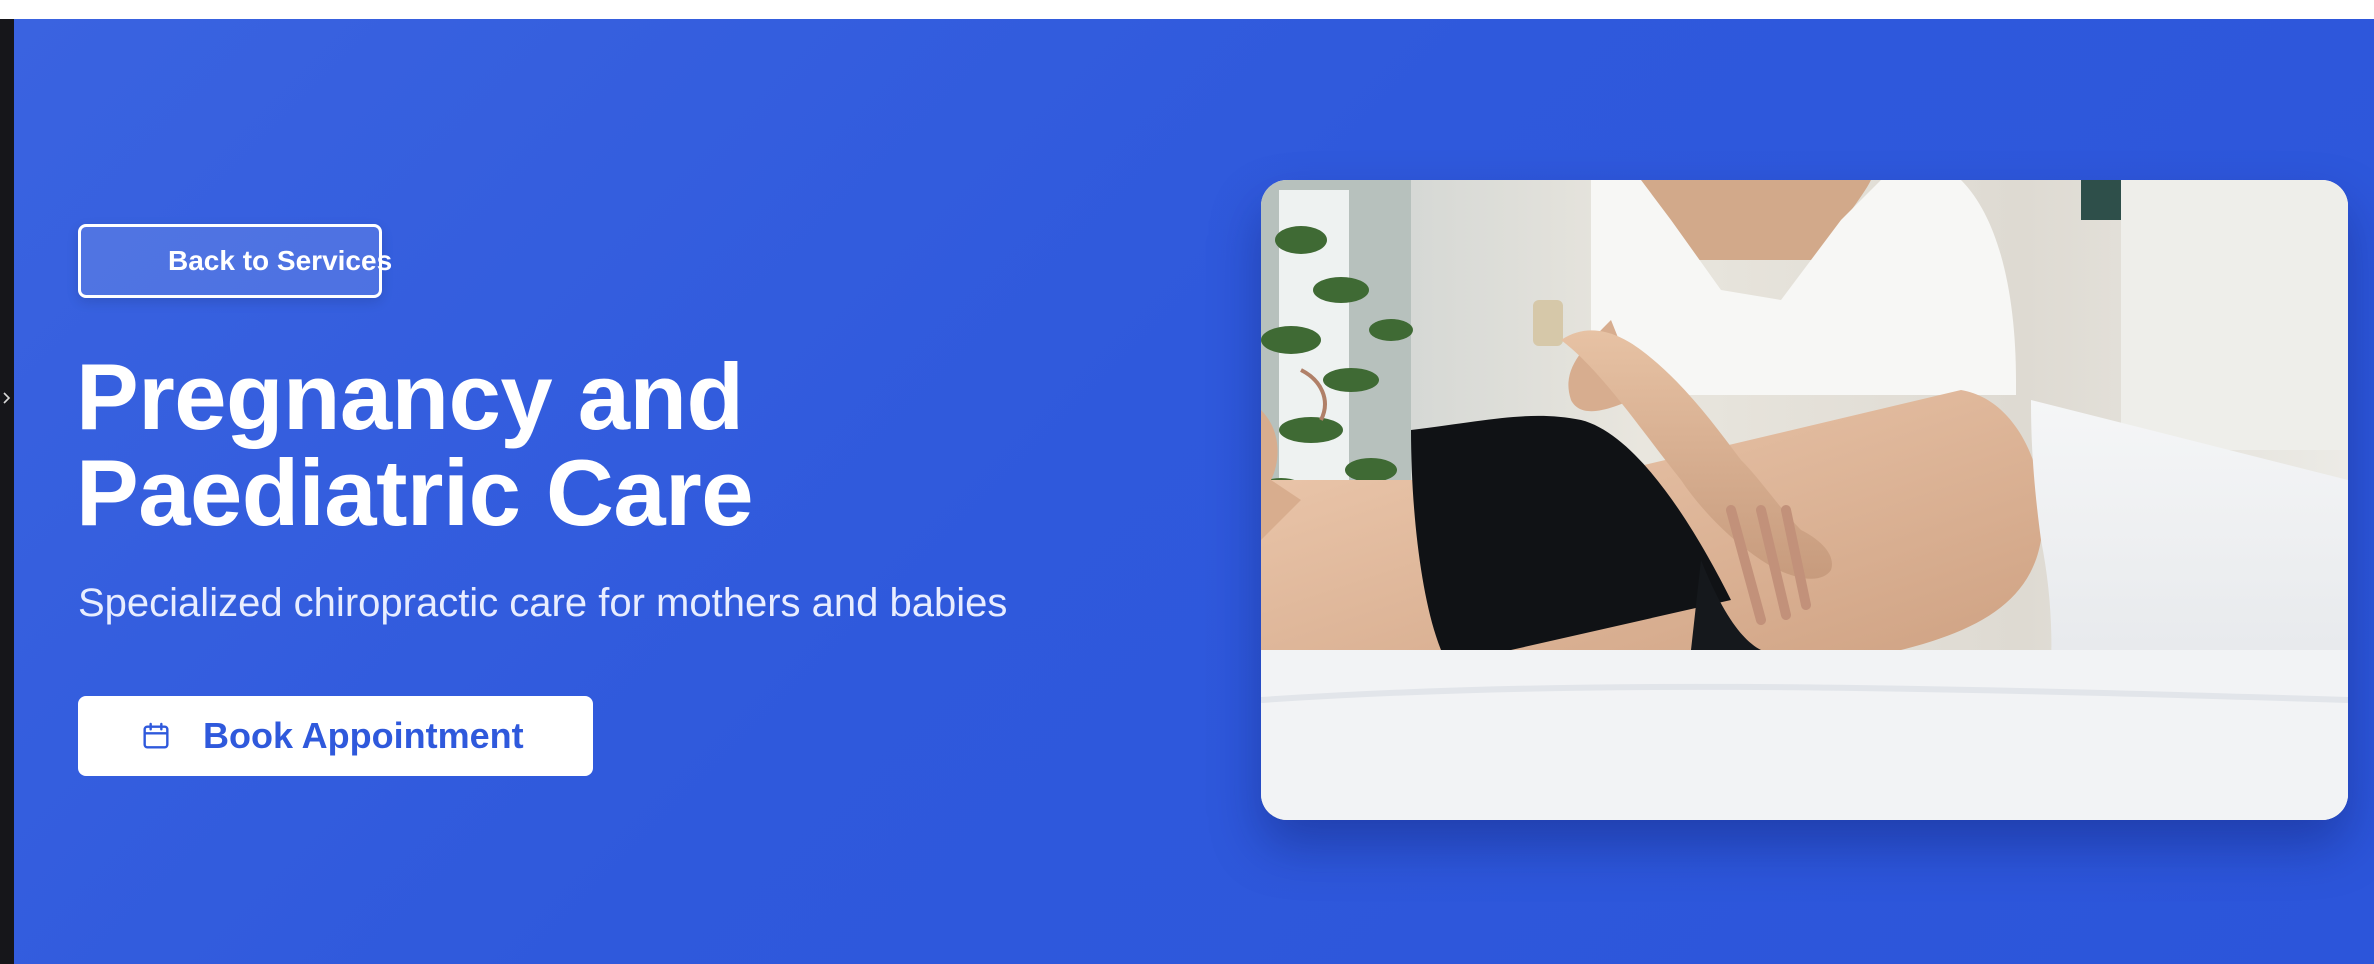 The height and width of the screenshot is (964, 2374). Describe the element at coordinates (1187, 9) in the screenshot. I see `top-bar` at that location.